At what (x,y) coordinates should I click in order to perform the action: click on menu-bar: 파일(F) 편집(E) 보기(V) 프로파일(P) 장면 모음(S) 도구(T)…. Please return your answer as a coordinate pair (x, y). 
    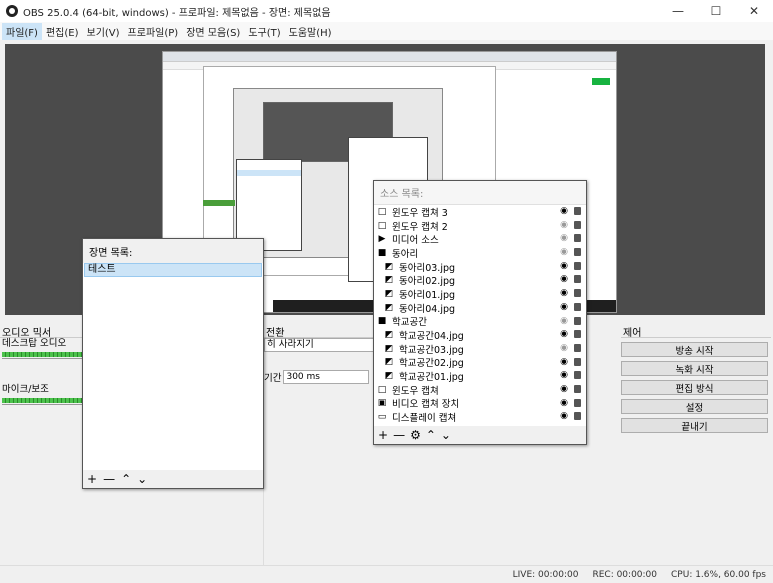
    Looking at the image, I should click on (386, 31).